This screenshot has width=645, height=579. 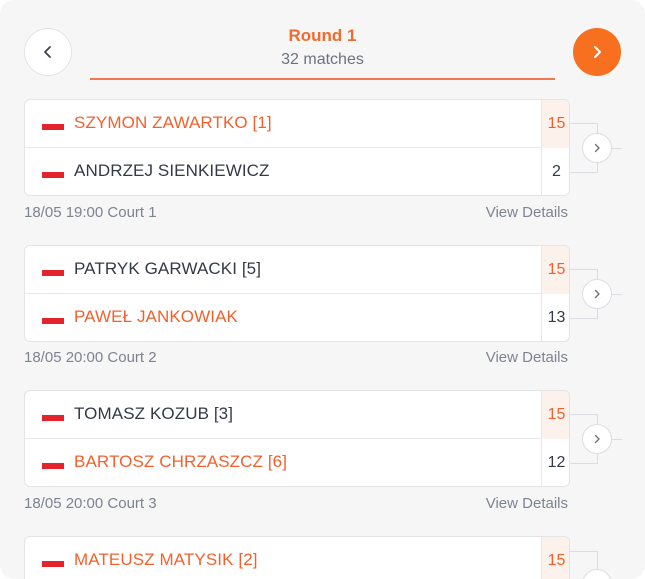 I want to click on round-match-count: 32 matches, so click(x=322, y=59).